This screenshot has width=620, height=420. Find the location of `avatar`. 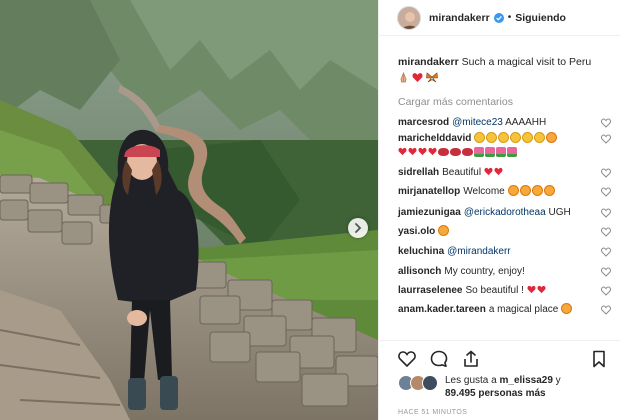

avatar is located at coordinates (409, 17).